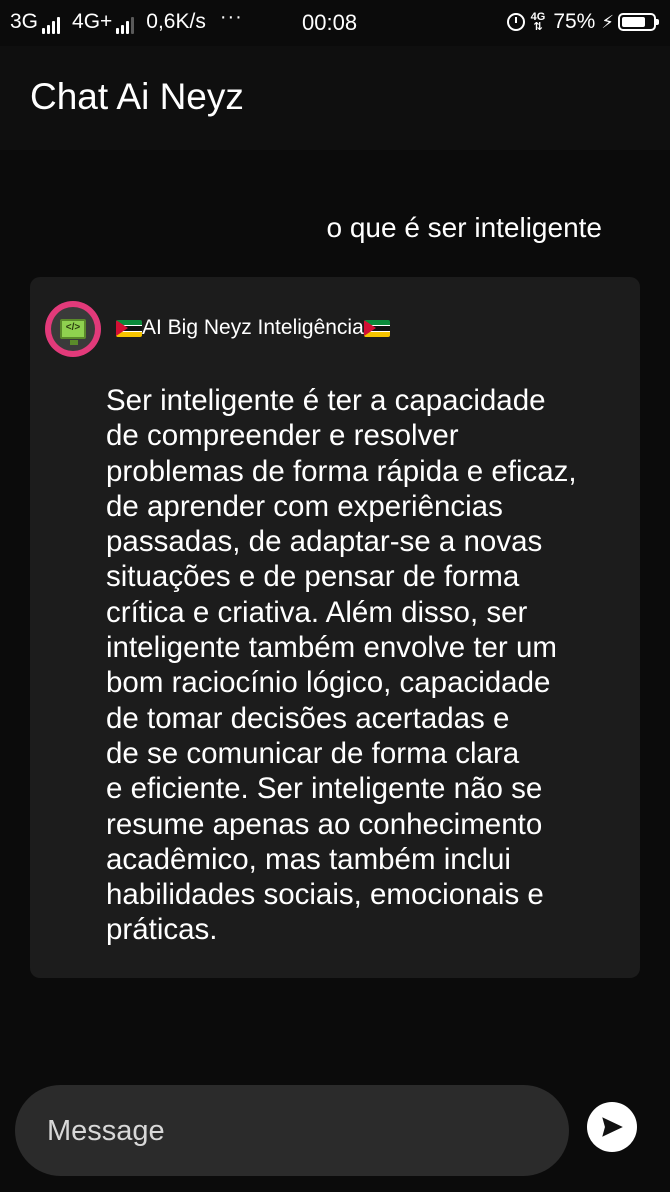 This screenshot has width=670, height=1192. I want to click on more-notifications-icon: ···, so click(231, 16).